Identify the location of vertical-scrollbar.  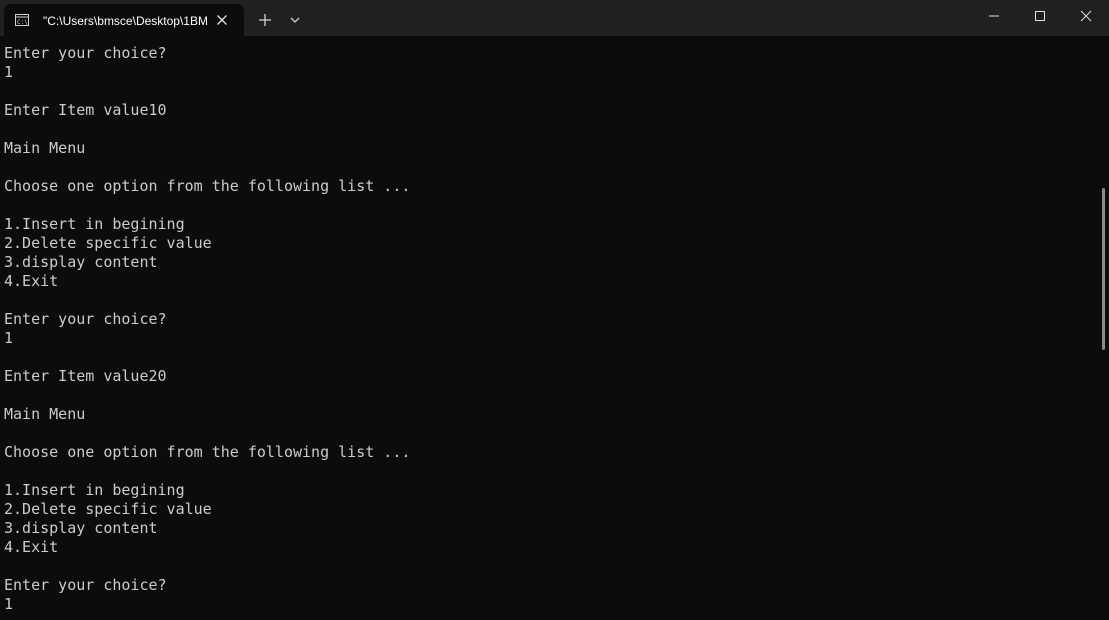
(1104, 328).